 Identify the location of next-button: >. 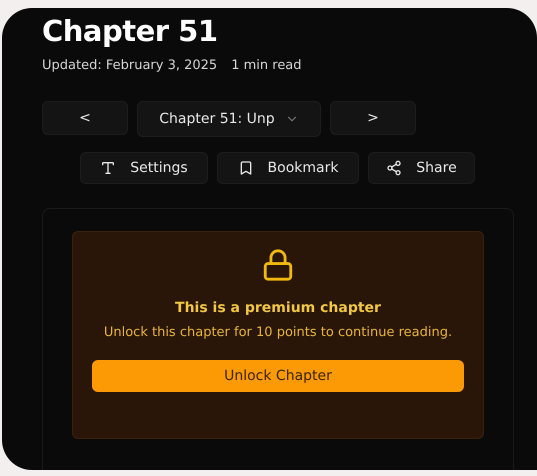
(373, 118).